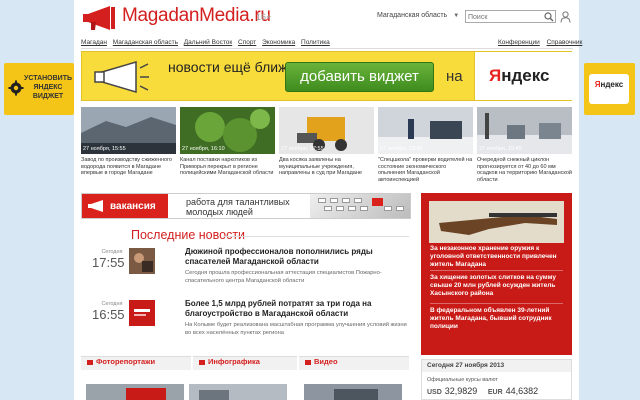  What do you see at coordinates (612, 84) in the screenshot?
I see `yandex-tab-logo-rest: ндекс` at bounding box center [612, 84].